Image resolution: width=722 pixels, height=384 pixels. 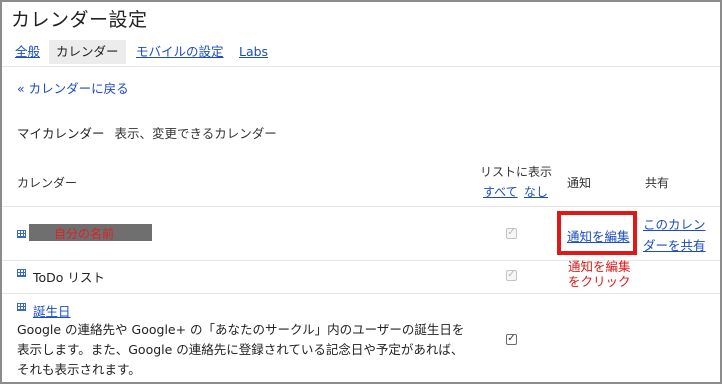 I want to click on col-header-list-show: リストに表示, so click(x=516, y=172).